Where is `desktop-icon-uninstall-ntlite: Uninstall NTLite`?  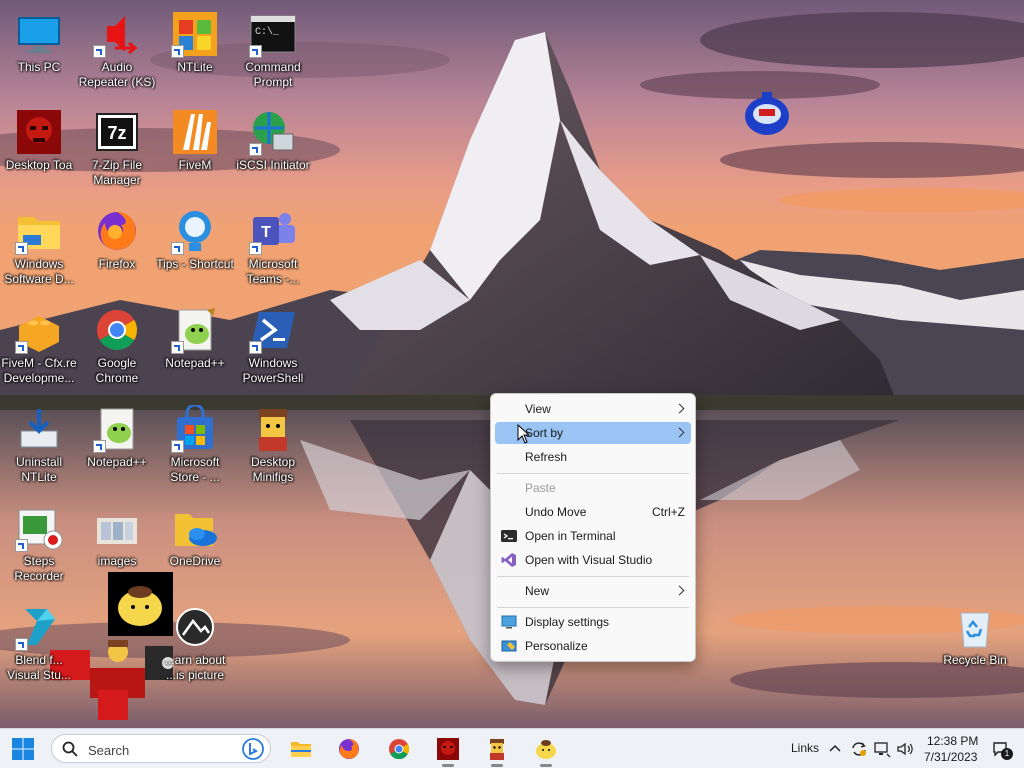 desktop-icon-uninstall-ntlite: Uninstall NTLite is located at coordinates (39, 444).